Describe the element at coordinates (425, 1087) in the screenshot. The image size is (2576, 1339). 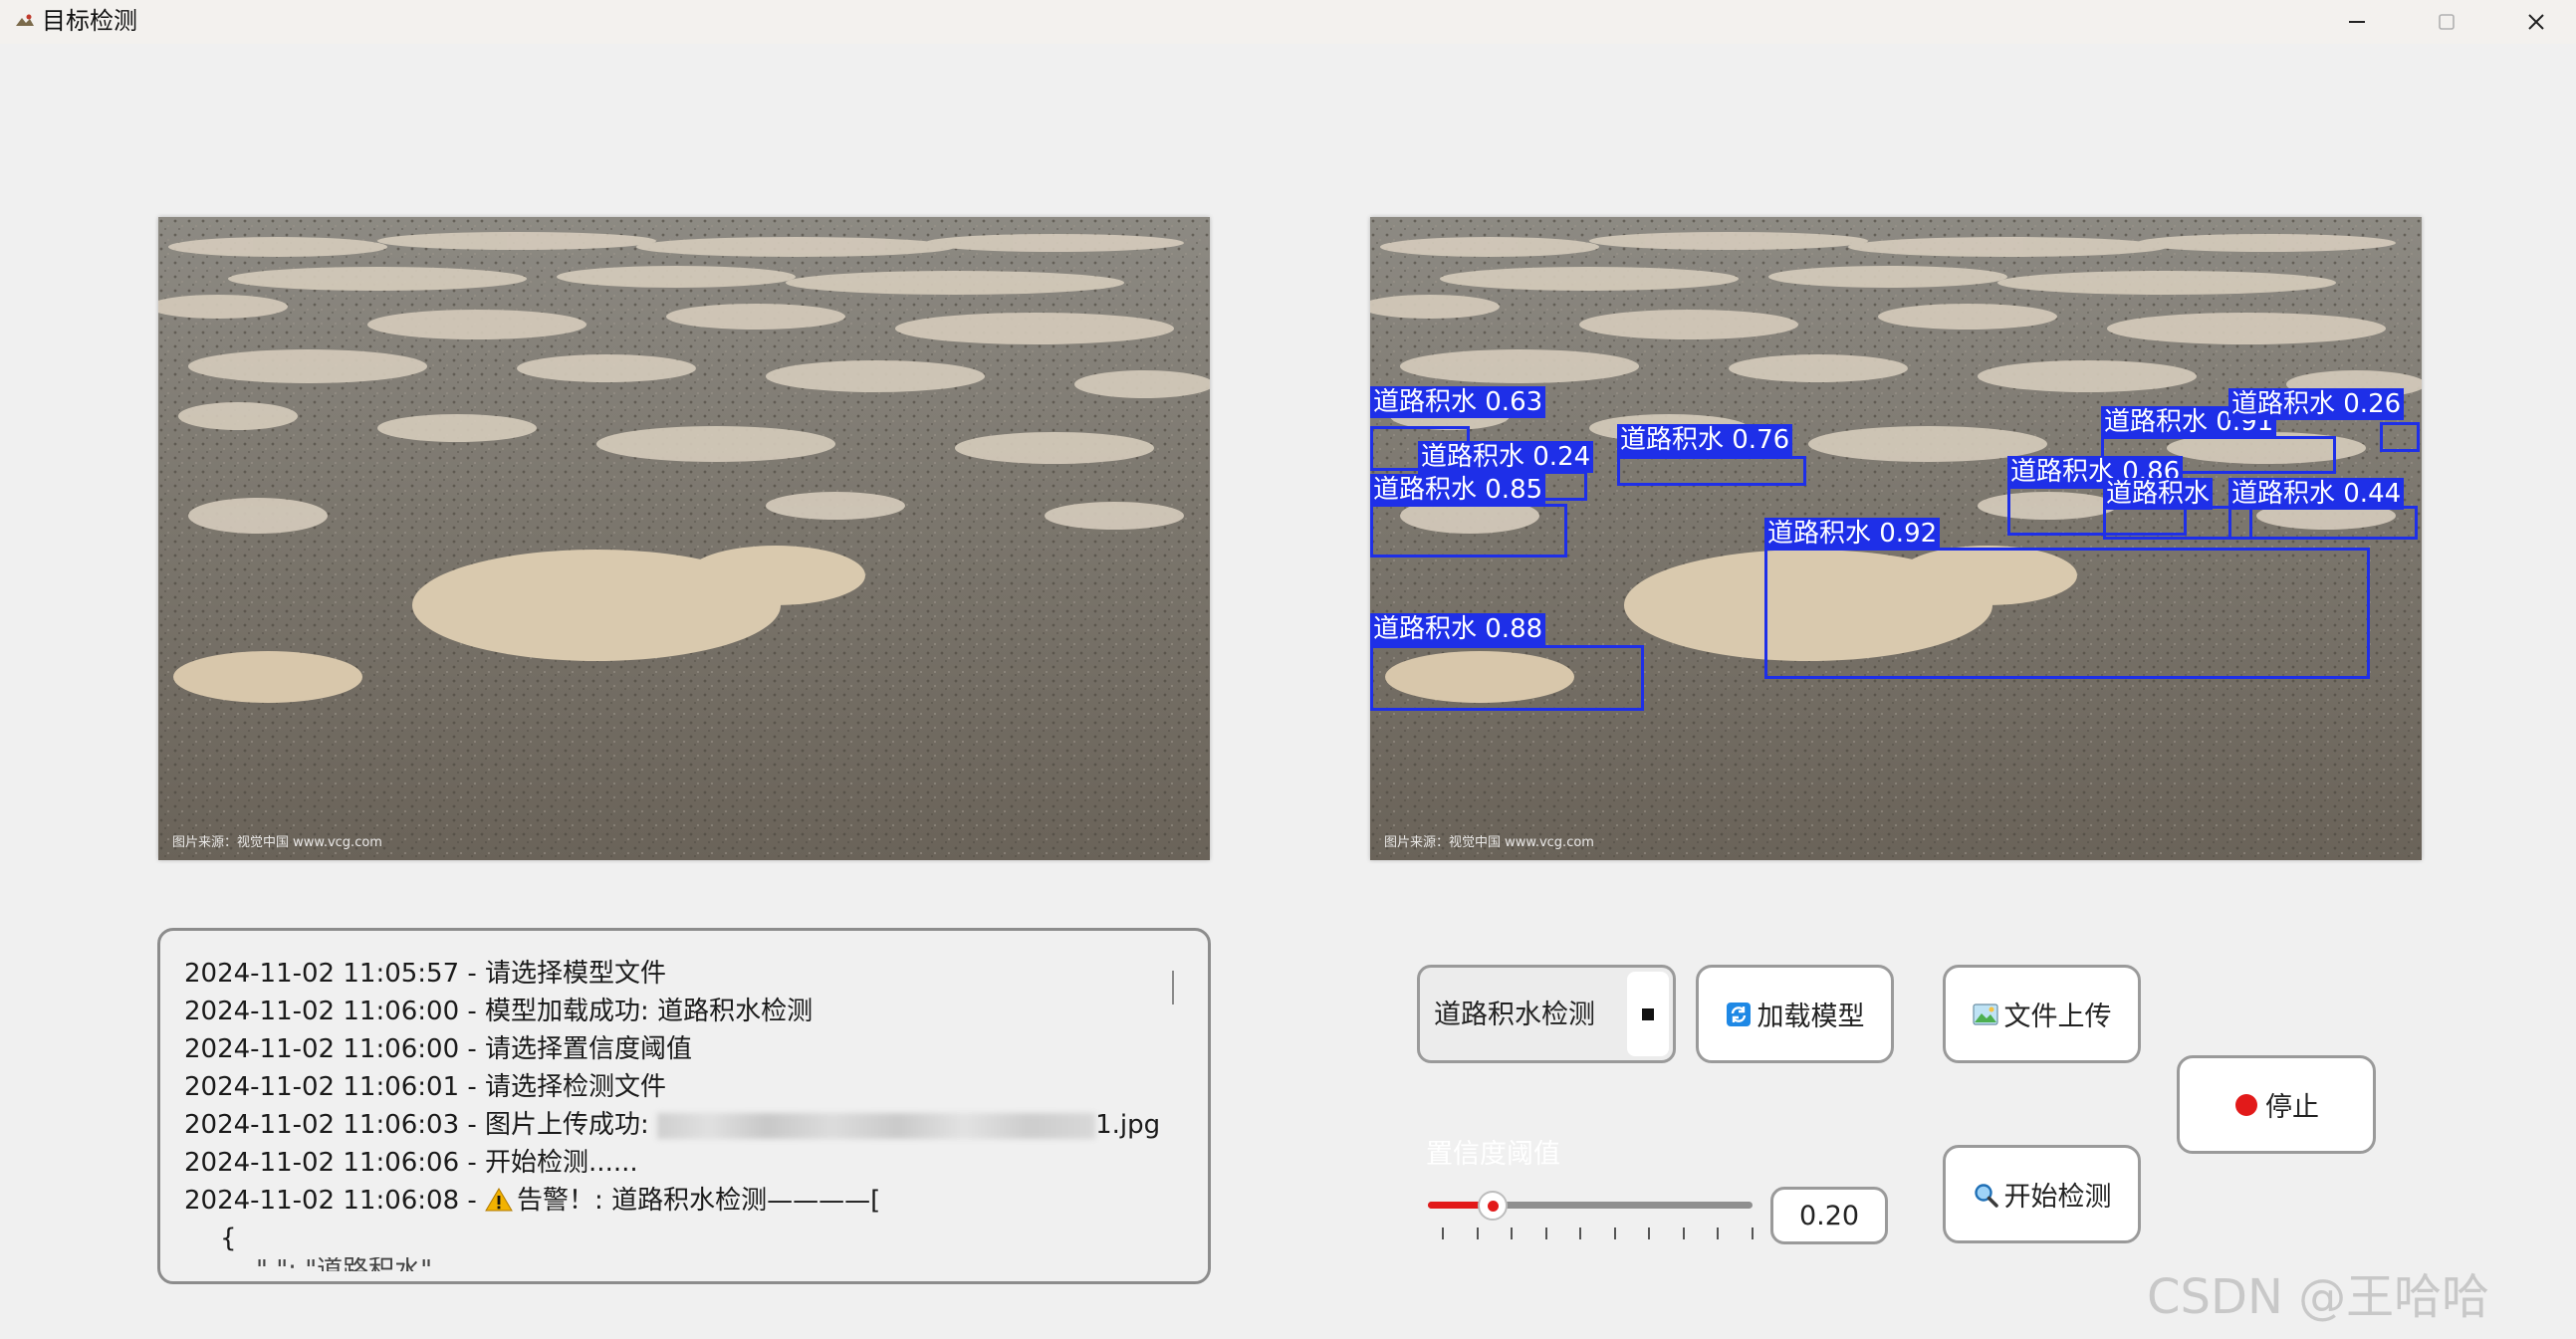
I see `log-line: 2024-11-02 11:06:01 - 请选择检测文件` at that location.